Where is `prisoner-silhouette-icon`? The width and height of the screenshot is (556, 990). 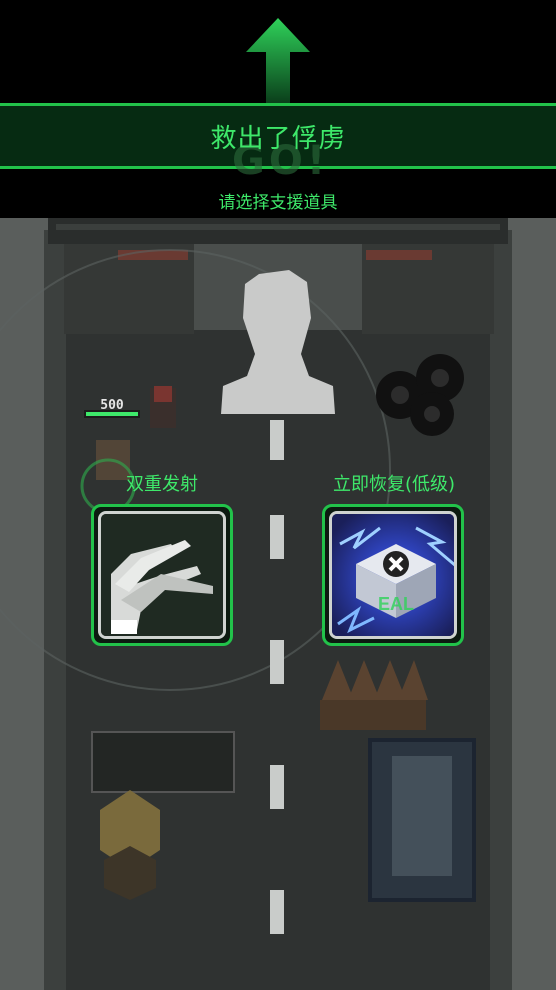 prisoner-silhouette-icon is located at coordinates (278, 342).